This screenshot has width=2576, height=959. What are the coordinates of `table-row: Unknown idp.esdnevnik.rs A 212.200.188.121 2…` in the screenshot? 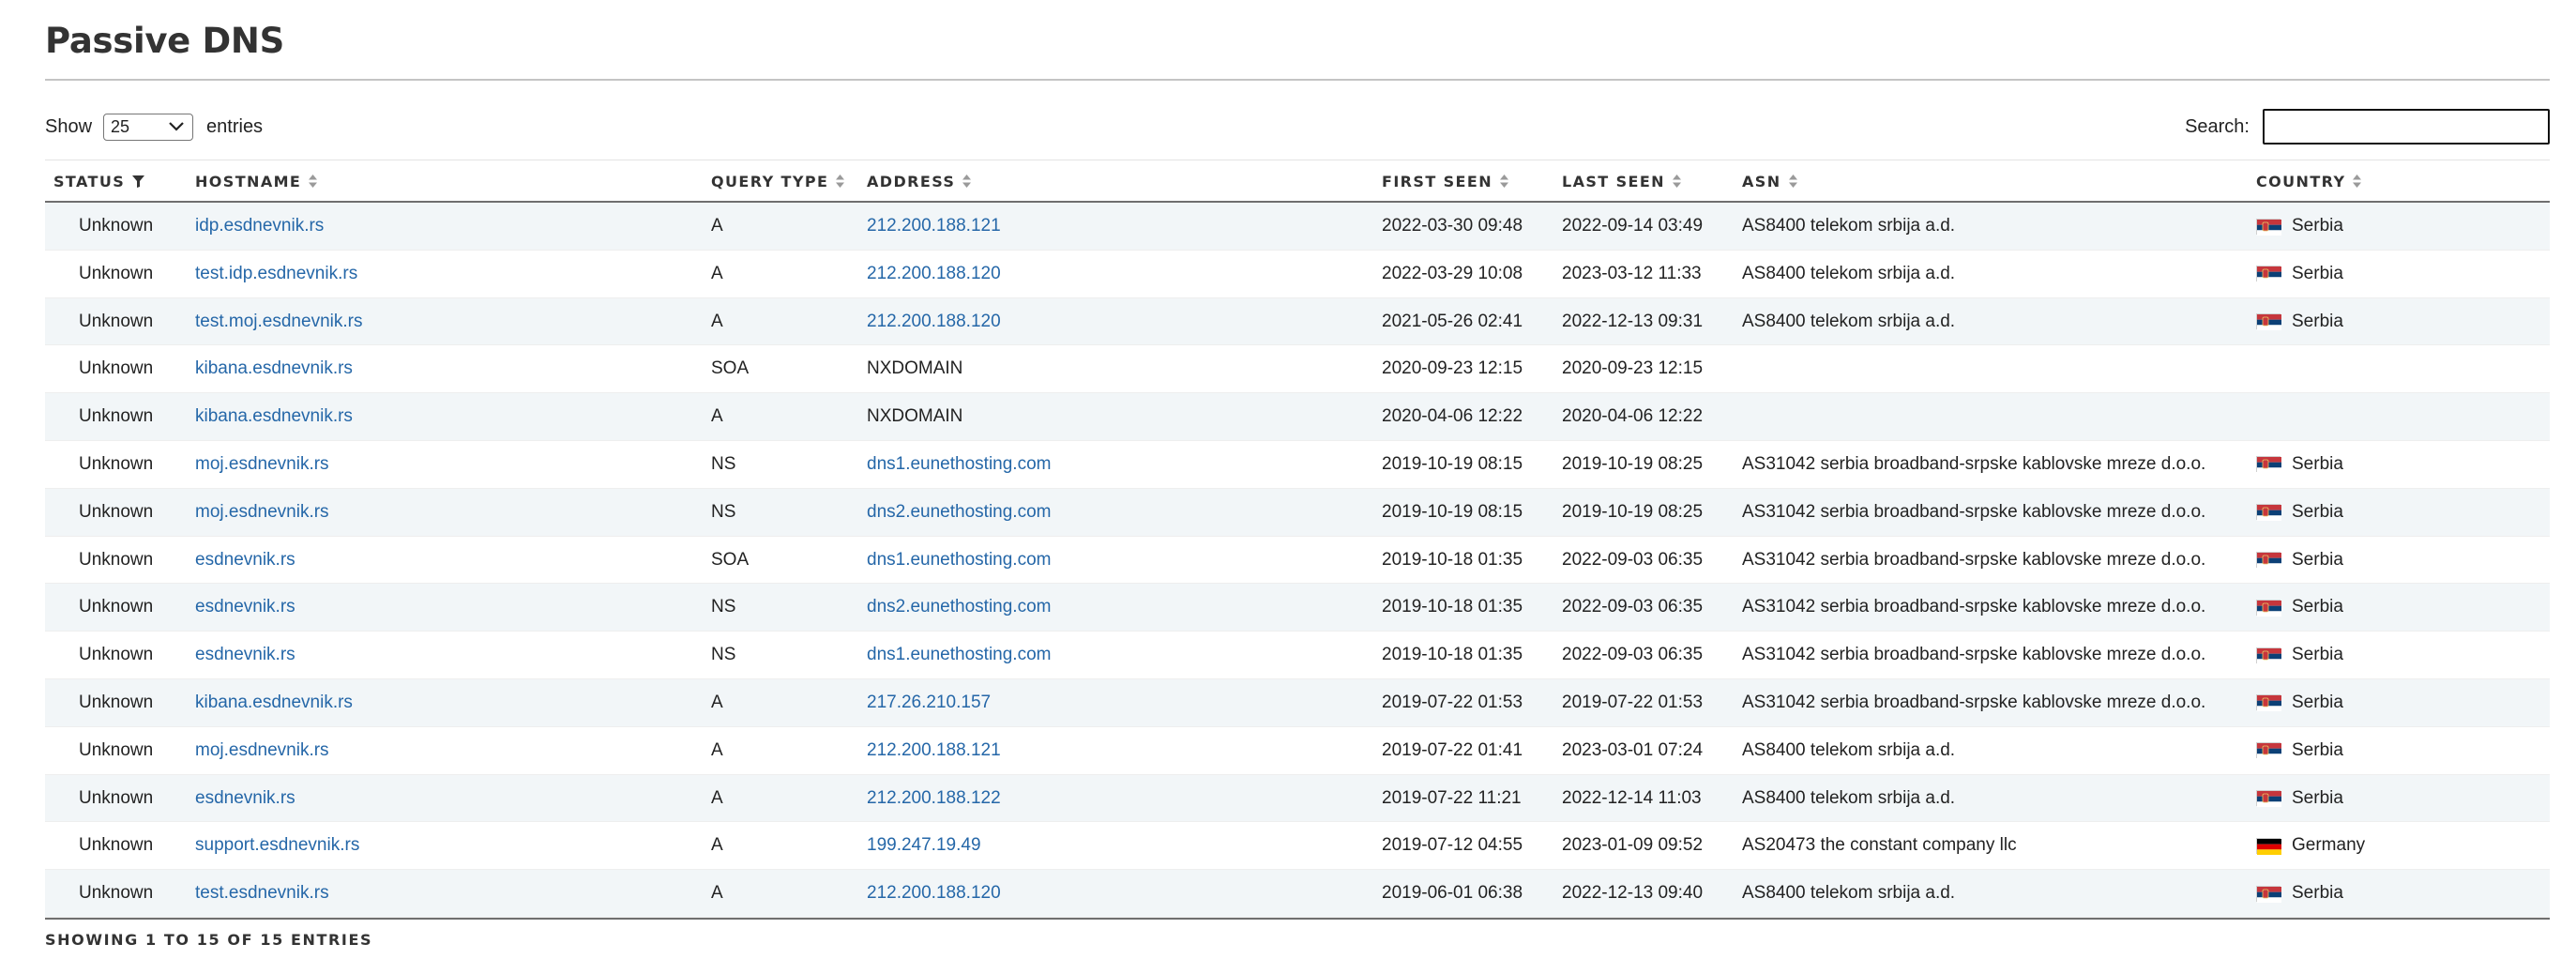 It's located at (1297, 227).